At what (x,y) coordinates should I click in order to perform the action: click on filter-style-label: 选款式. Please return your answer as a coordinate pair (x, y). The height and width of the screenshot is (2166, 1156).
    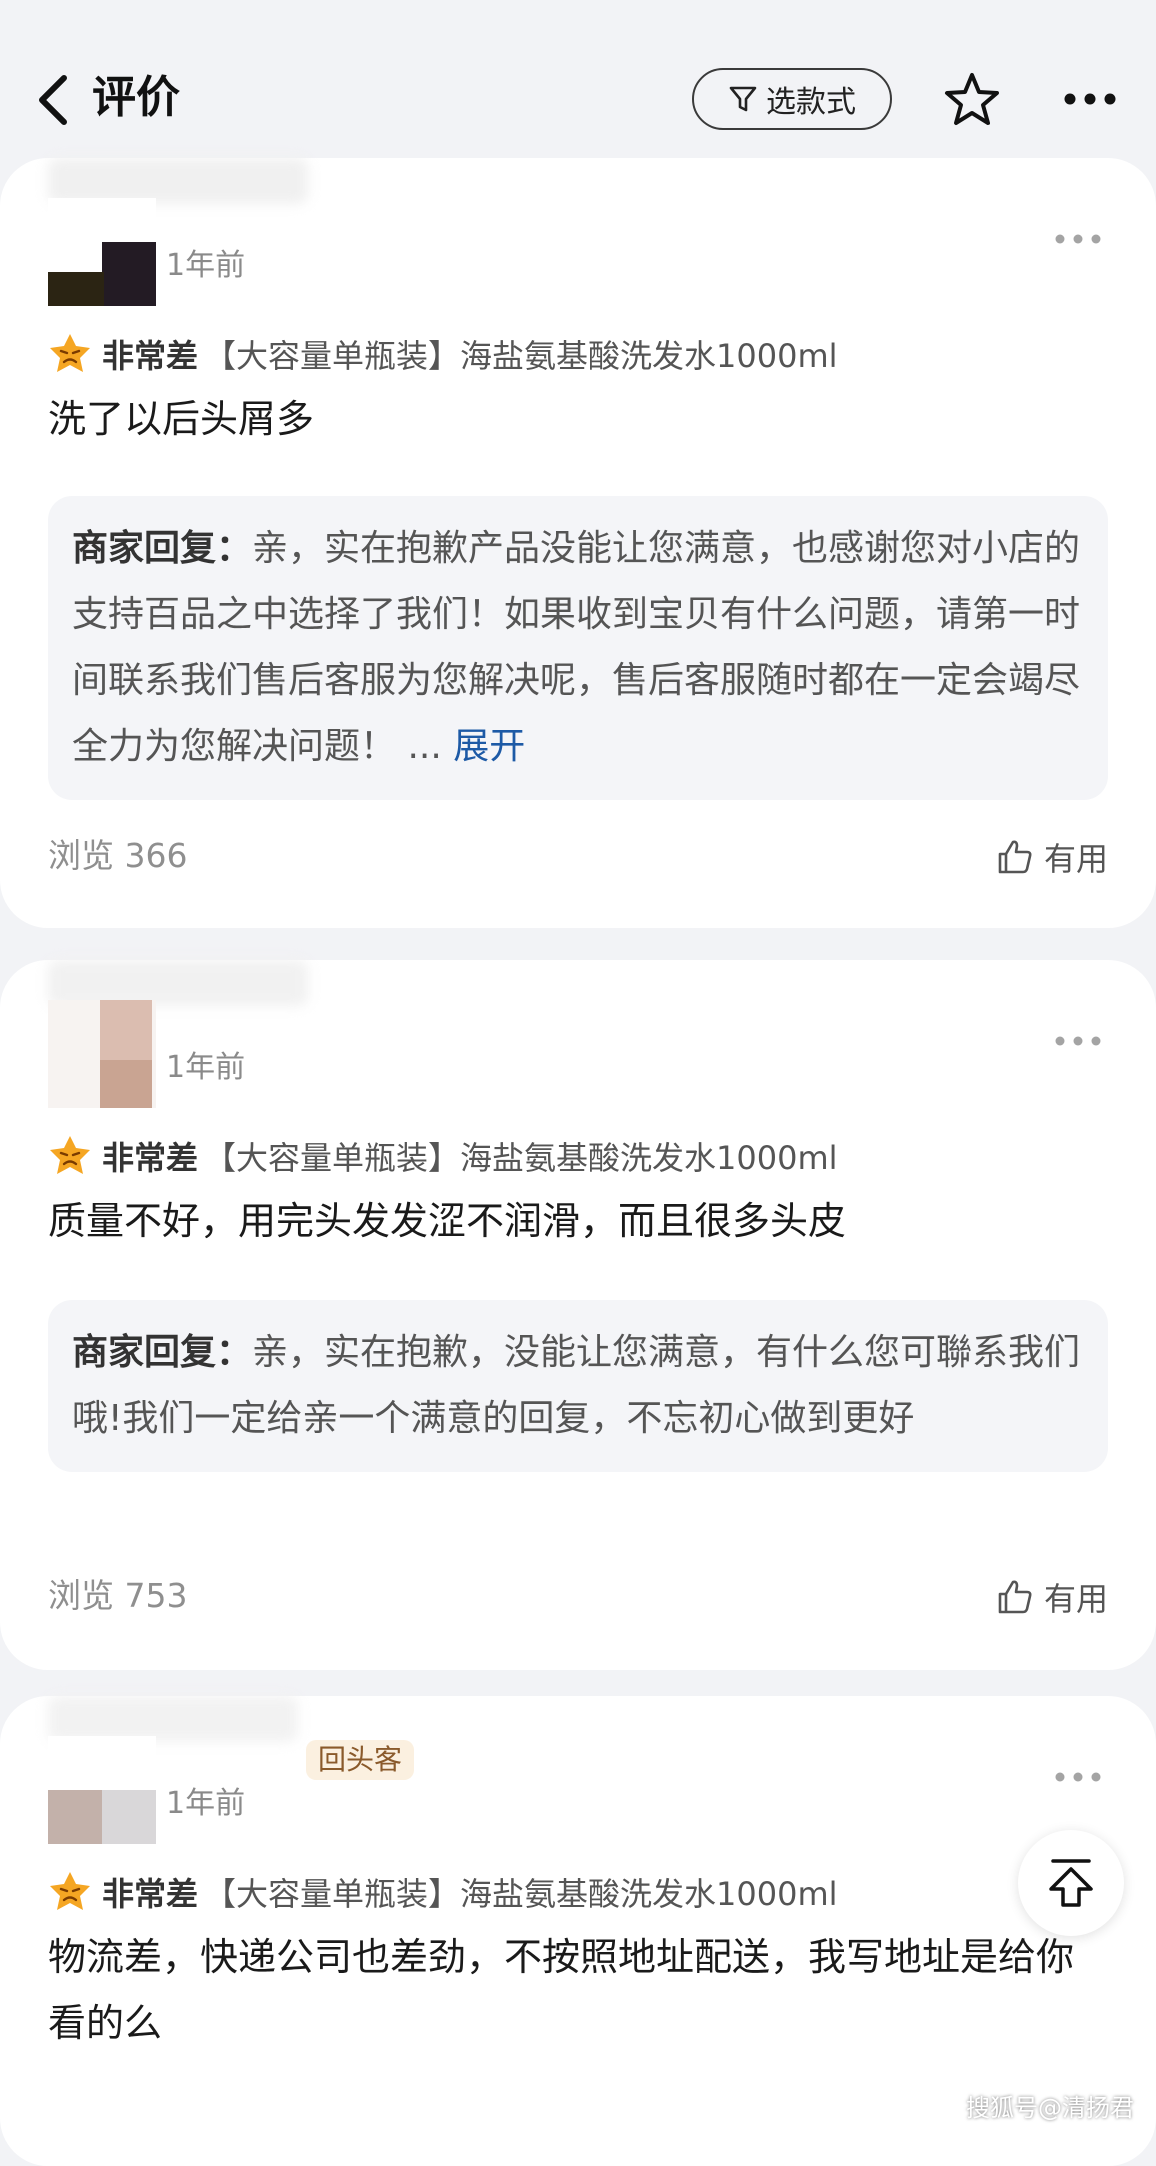
    Looking at the image, I should click on (811, 102).